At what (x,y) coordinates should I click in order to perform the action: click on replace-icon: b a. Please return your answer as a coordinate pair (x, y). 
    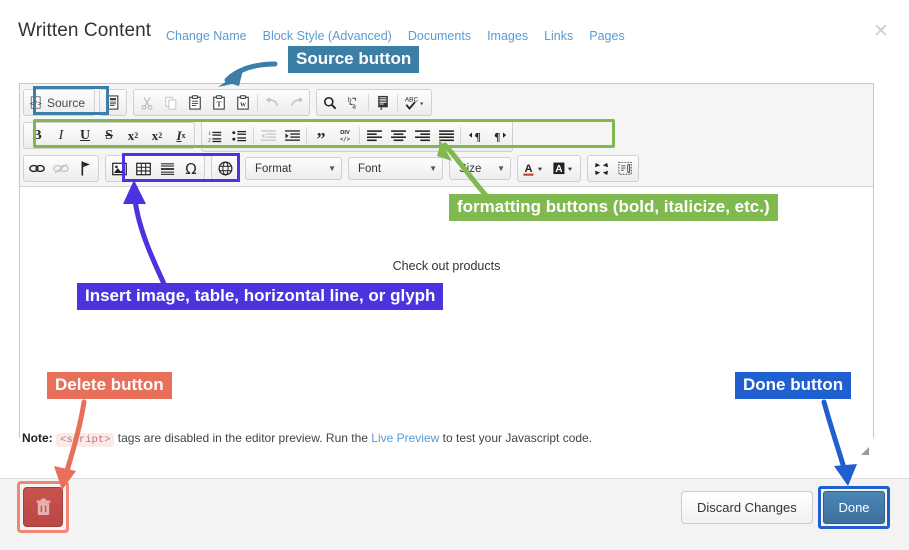
    Looking at the image, I should click on (354, 102).